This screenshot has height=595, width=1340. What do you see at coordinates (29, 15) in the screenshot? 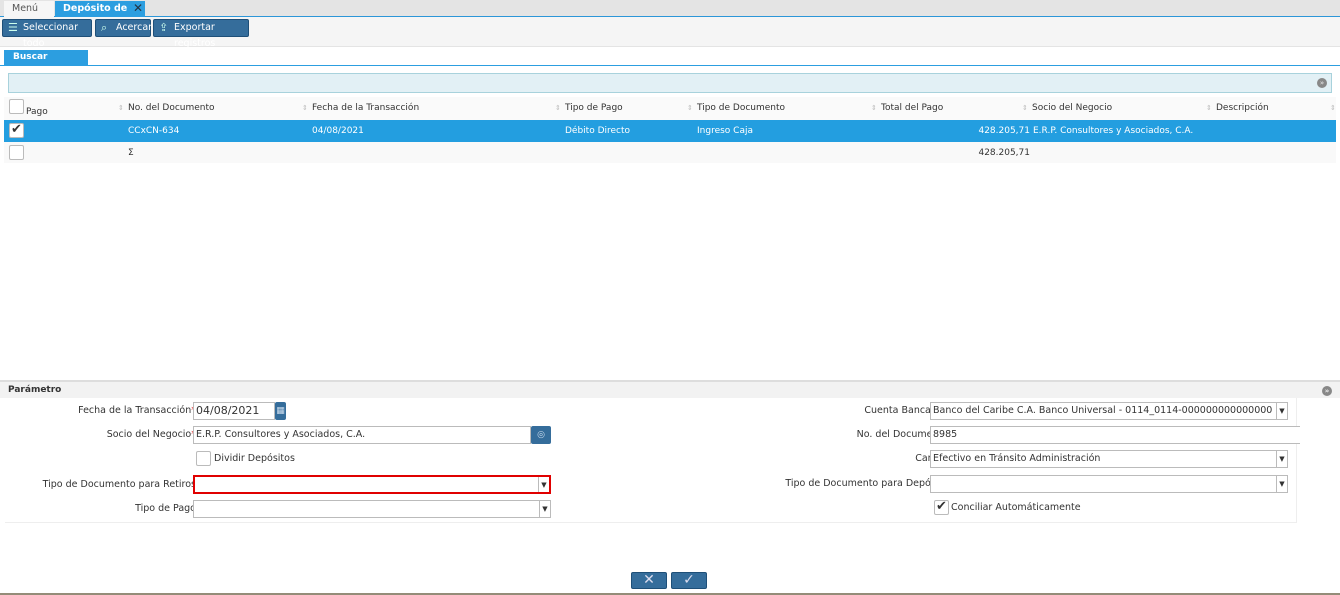
I see `tab-menu: Menú (3)` at bounding box center [29, 15].